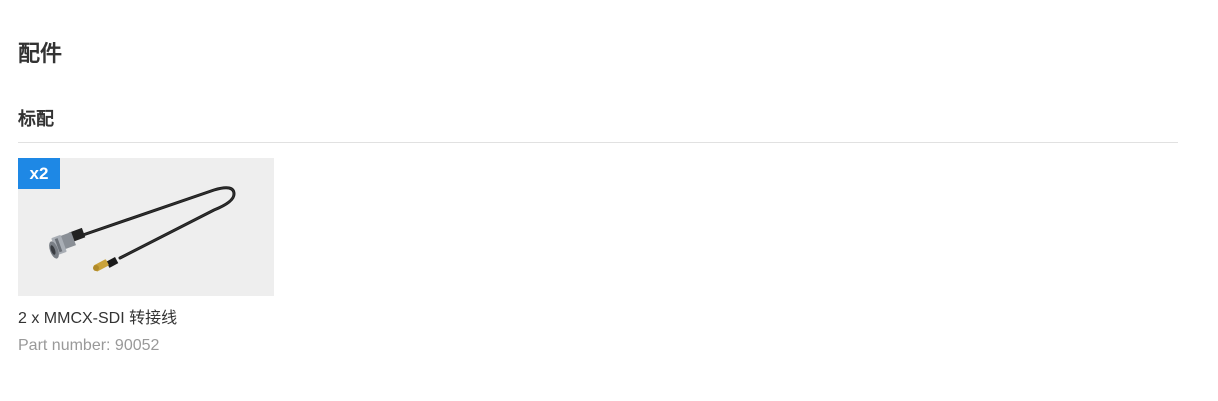 This screenshot has width=1218, height=401. Describe the element at coordinates (89, 345) in the screenshot. I see `part-number: Part number: 90052` at that location.